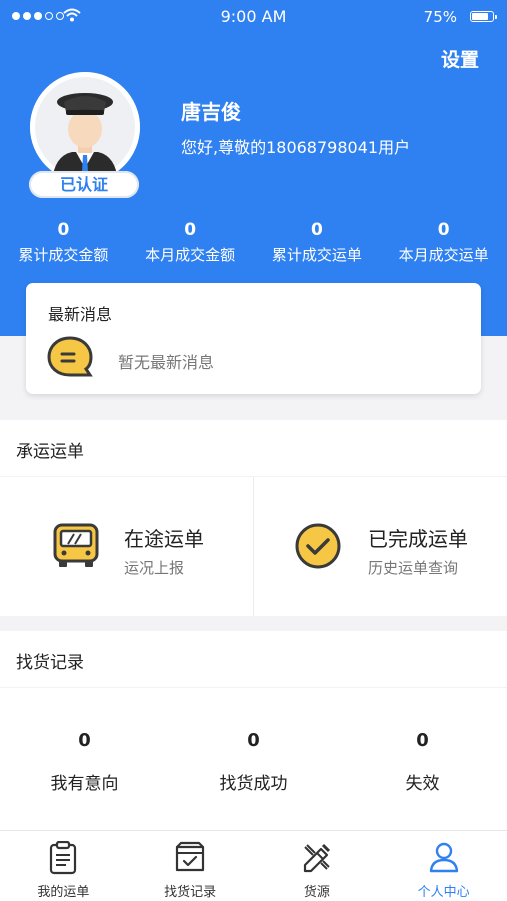 Image resolution: width=507 pixels, height=901 pixels. Describe the element at coordinates (253, 763) in the screenshot. I see `success-stat: 0 找货成功` at that location.